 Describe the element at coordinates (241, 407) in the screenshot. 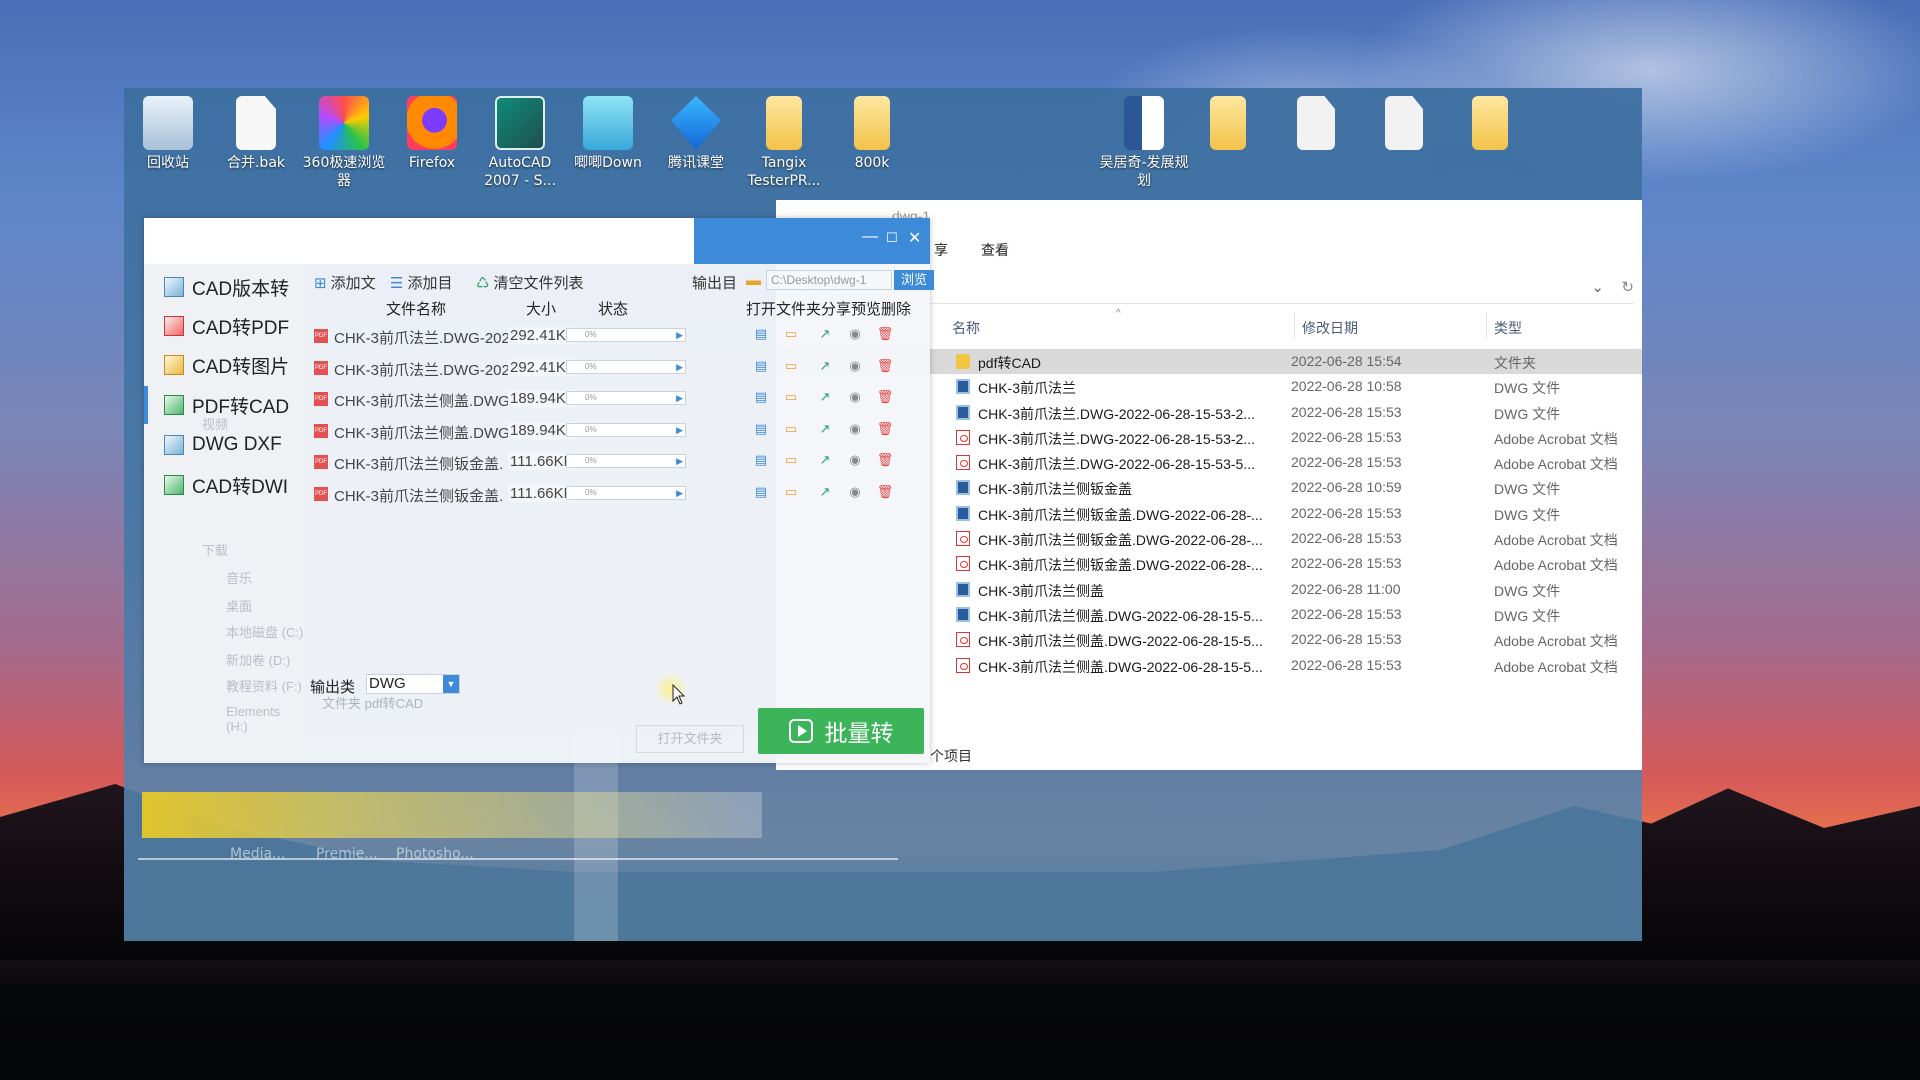

I see `sidebar-item-label: PDF转CAD` at that location.